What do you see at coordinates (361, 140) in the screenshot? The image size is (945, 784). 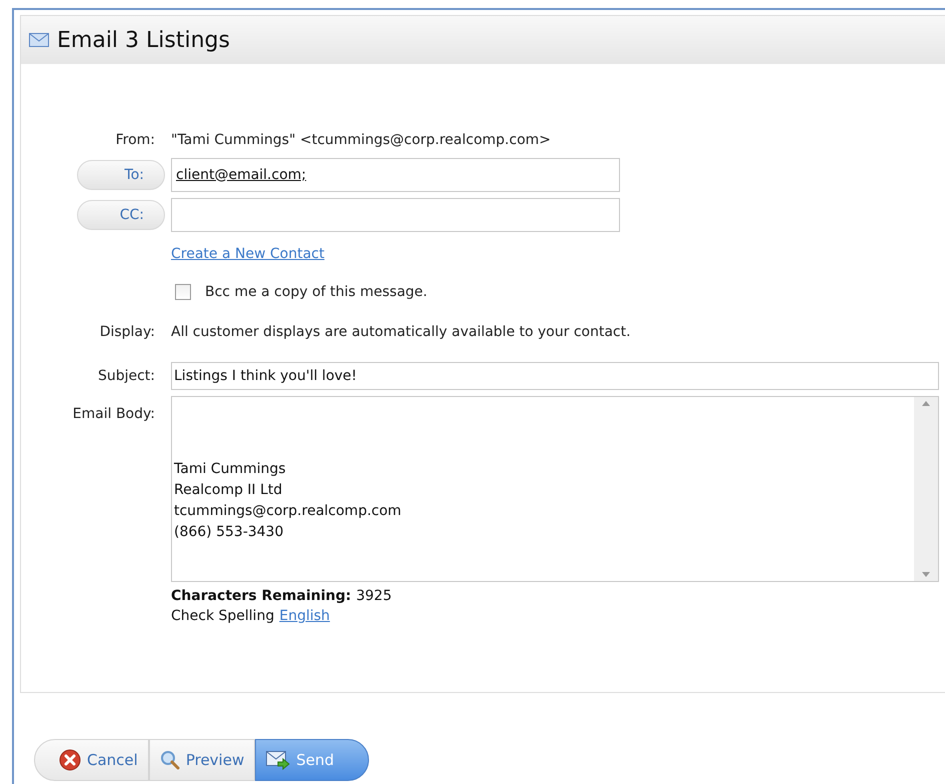 I see `from-value: "Tami Cummings" <tcummings@corp.realcomp.com>` at bounding box center [361, 140].